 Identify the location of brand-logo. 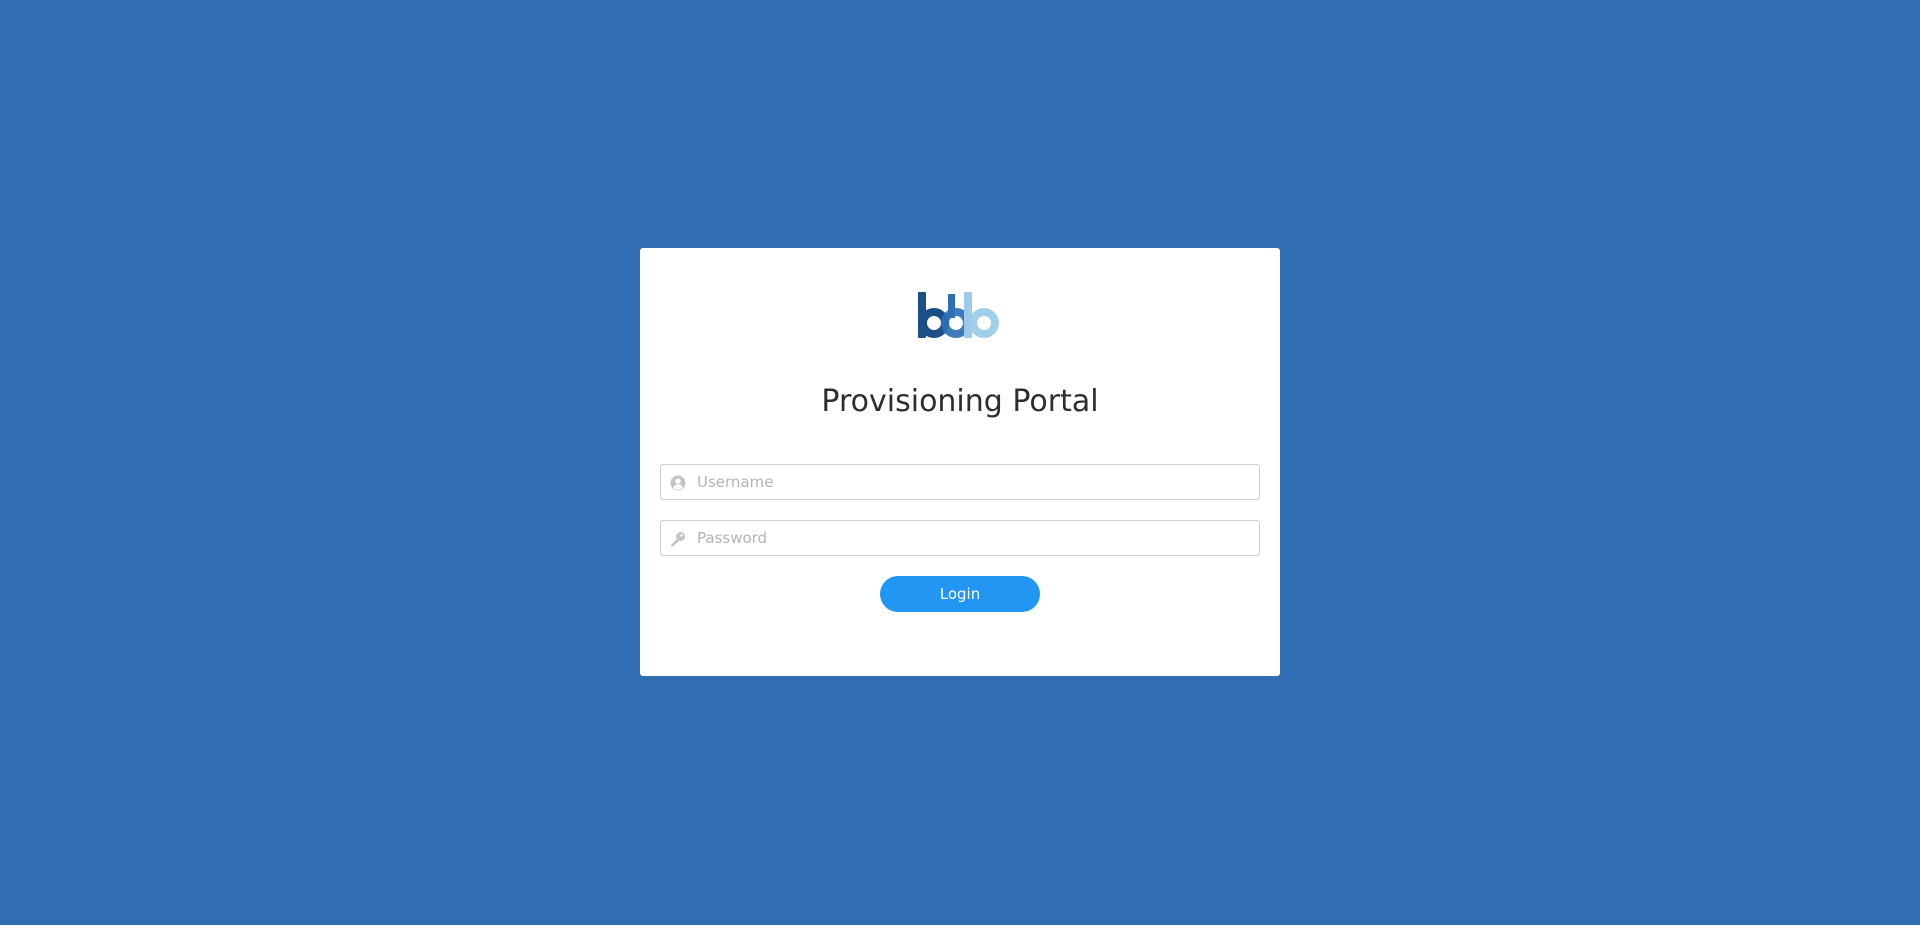
(958, 315).